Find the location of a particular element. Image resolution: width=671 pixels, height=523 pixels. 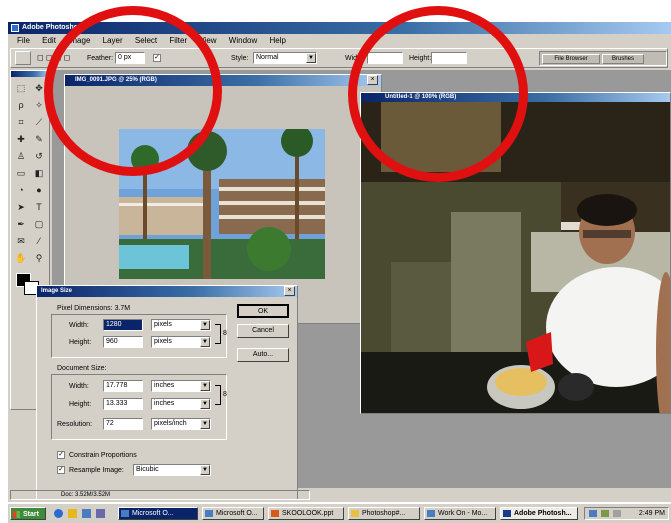

constrain-proportions-checkbox: ✓ is located at coordinates (61, 455).